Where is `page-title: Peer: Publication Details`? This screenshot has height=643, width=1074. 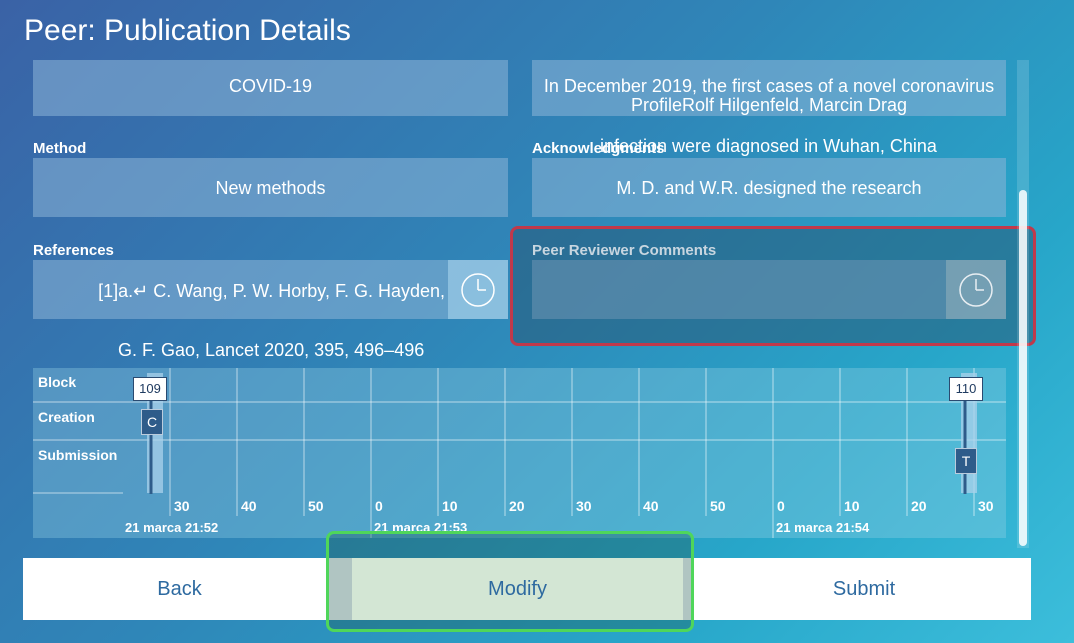
page-title: Peer: Publication Details is located at coordinates (187, 30).